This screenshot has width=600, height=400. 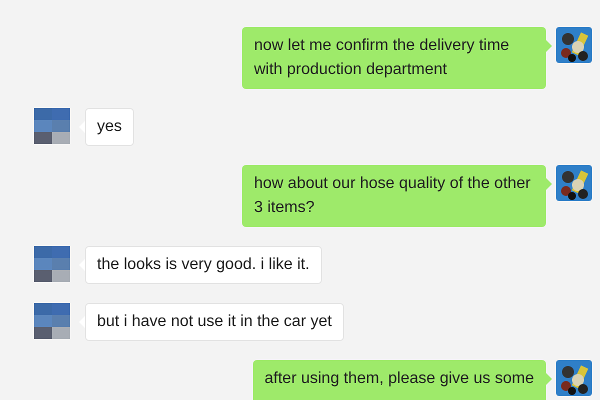 What do you see at coordinates (399, 380) in the screenshot?
I see `message-bubble: after using them, please give us some` at bounding box center [399, 380].